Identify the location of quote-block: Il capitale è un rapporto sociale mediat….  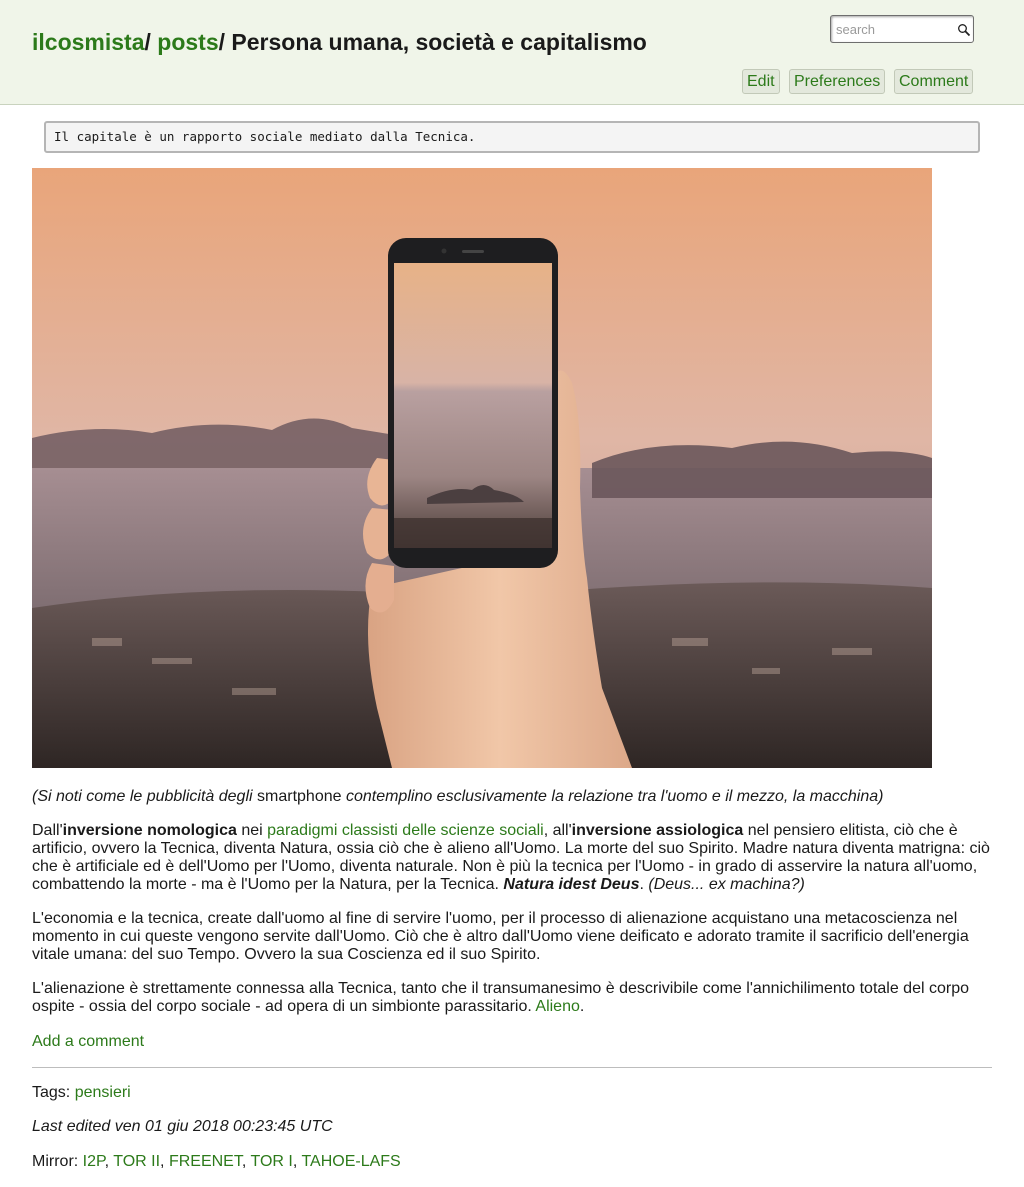
(512, 137).